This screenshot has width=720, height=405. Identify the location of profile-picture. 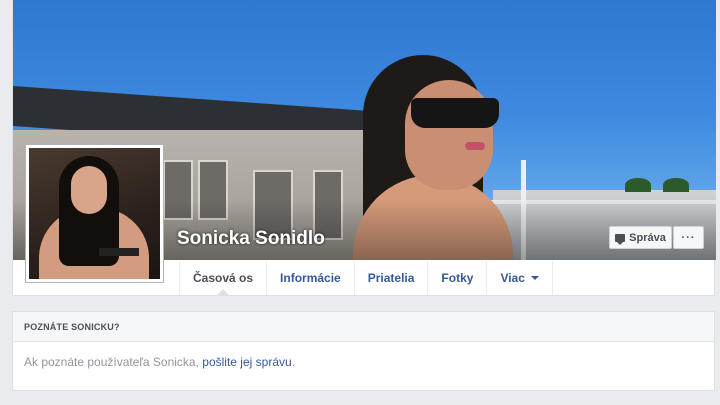
(94, 213).